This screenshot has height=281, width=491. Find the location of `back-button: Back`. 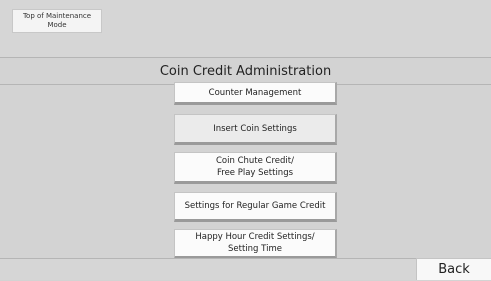

back-button: Back is located at coordinates (453, 269).